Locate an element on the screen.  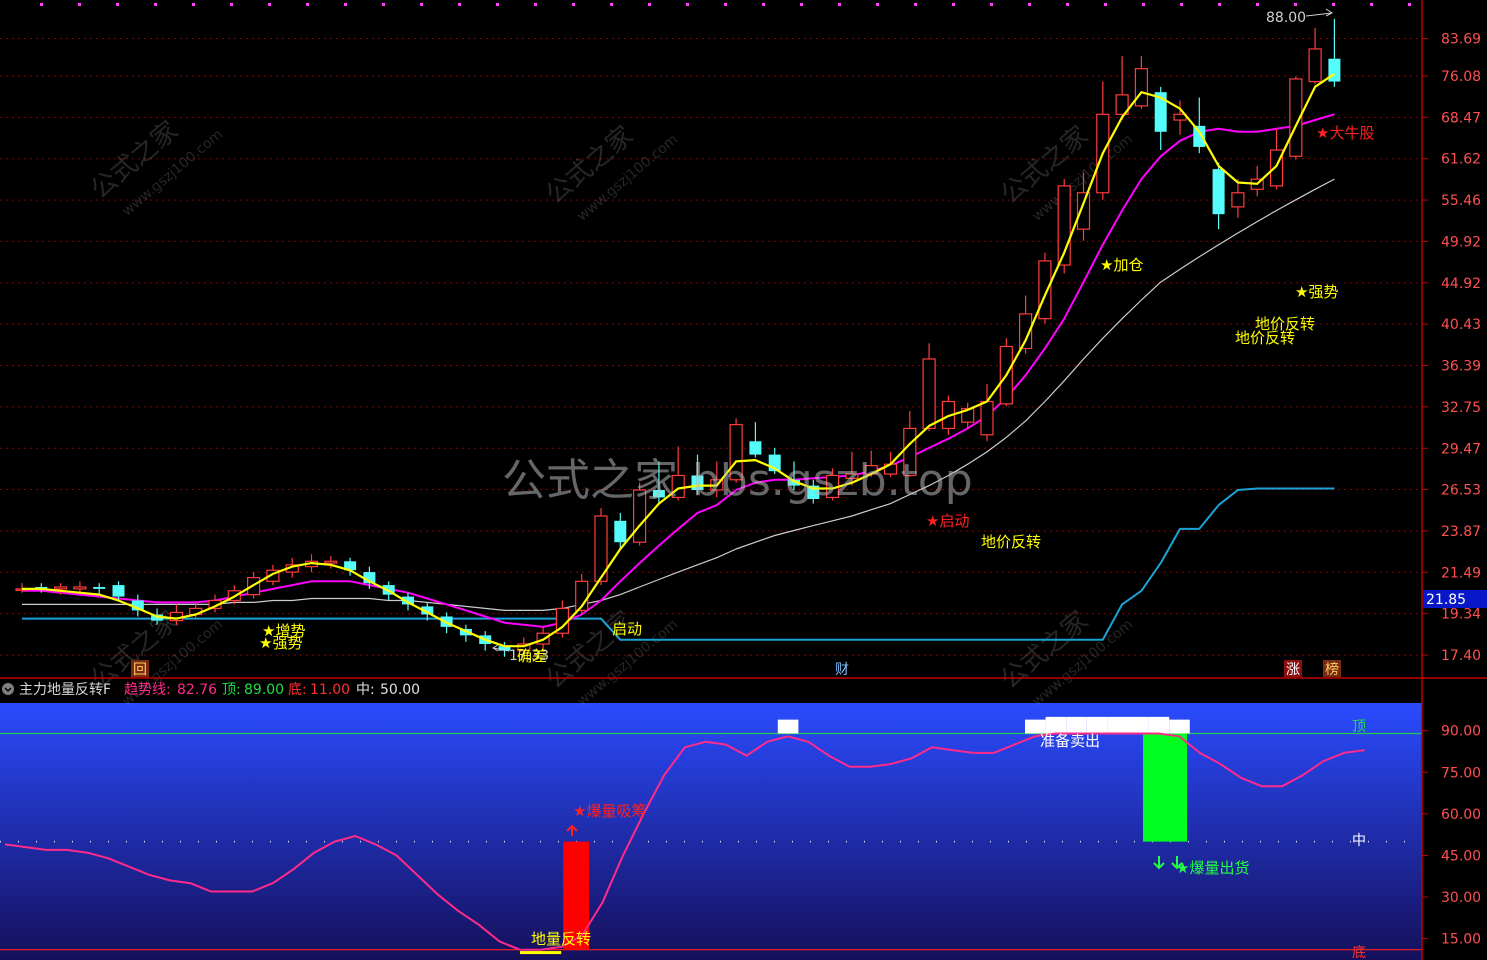
annotation-sell-signal: ★爆量出货 is located at coordinates (1212, 868).